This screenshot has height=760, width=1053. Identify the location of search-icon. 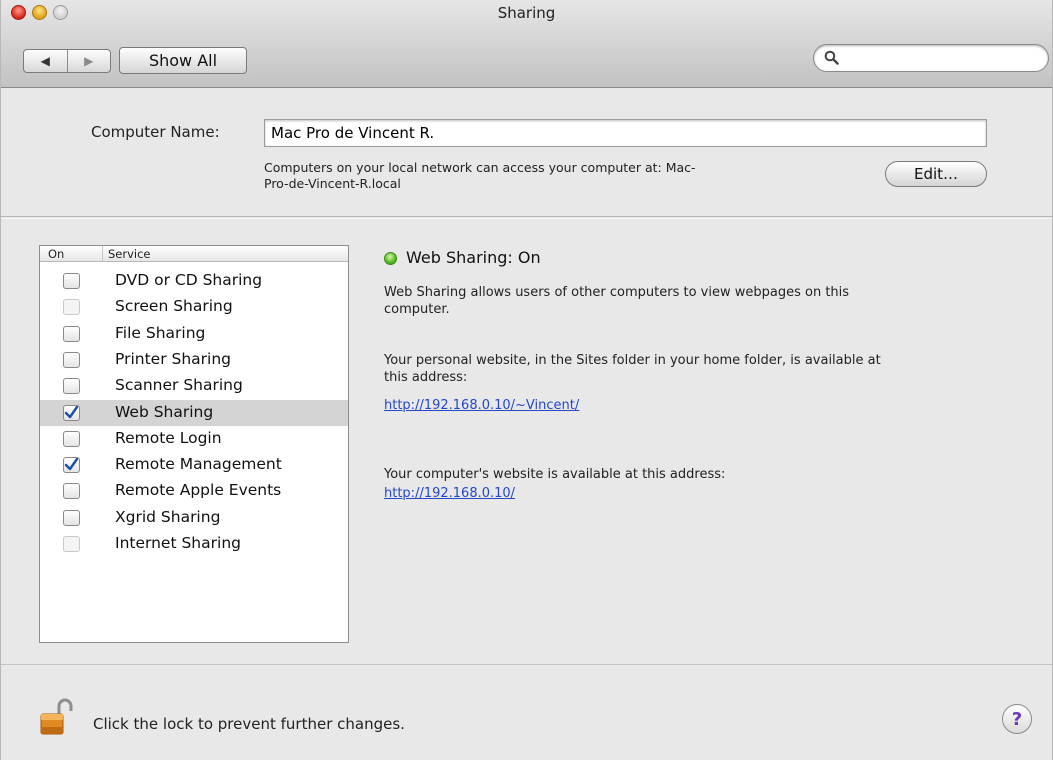
(831, 59).